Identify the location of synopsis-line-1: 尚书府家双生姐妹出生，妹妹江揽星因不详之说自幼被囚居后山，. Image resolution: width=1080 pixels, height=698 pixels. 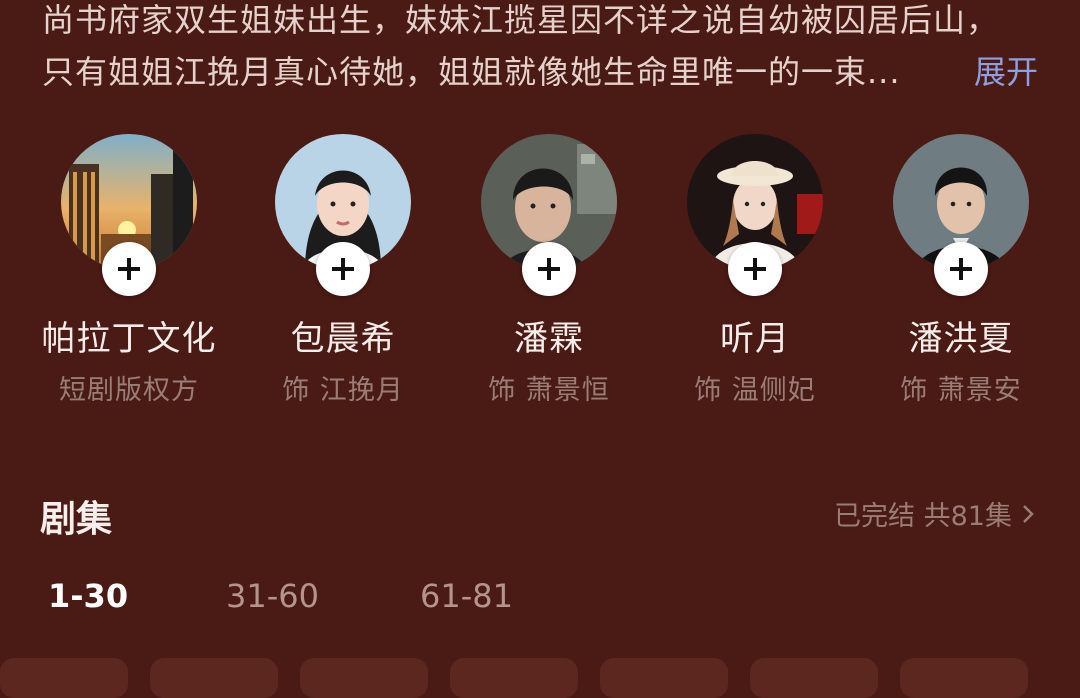
(521, 20).